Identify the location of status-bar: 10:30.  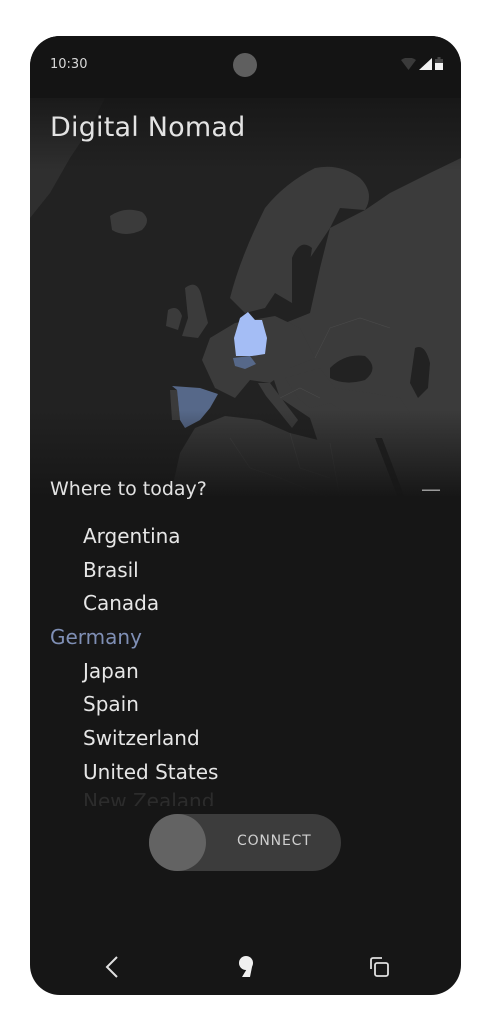
(245, 67).